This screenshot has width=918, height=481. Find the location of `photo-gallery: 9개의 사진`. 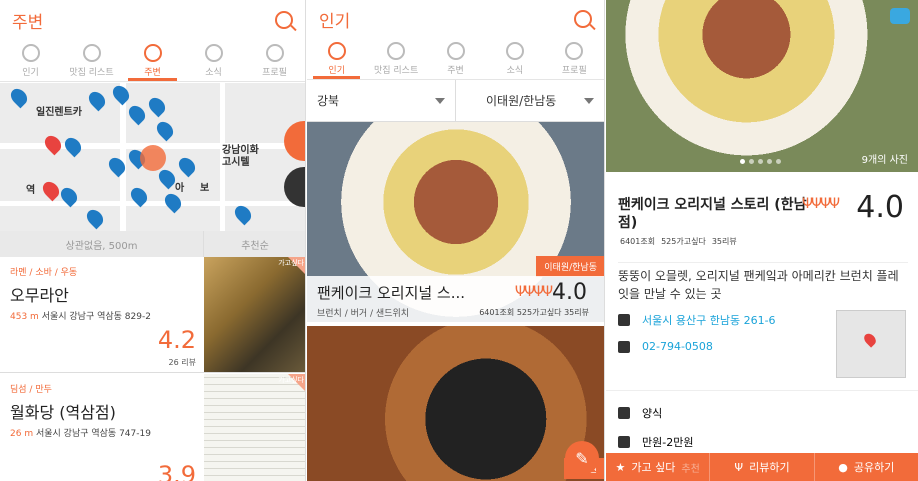

photo-gallery: 9개의 사진 is located at coordinates (762, 86).